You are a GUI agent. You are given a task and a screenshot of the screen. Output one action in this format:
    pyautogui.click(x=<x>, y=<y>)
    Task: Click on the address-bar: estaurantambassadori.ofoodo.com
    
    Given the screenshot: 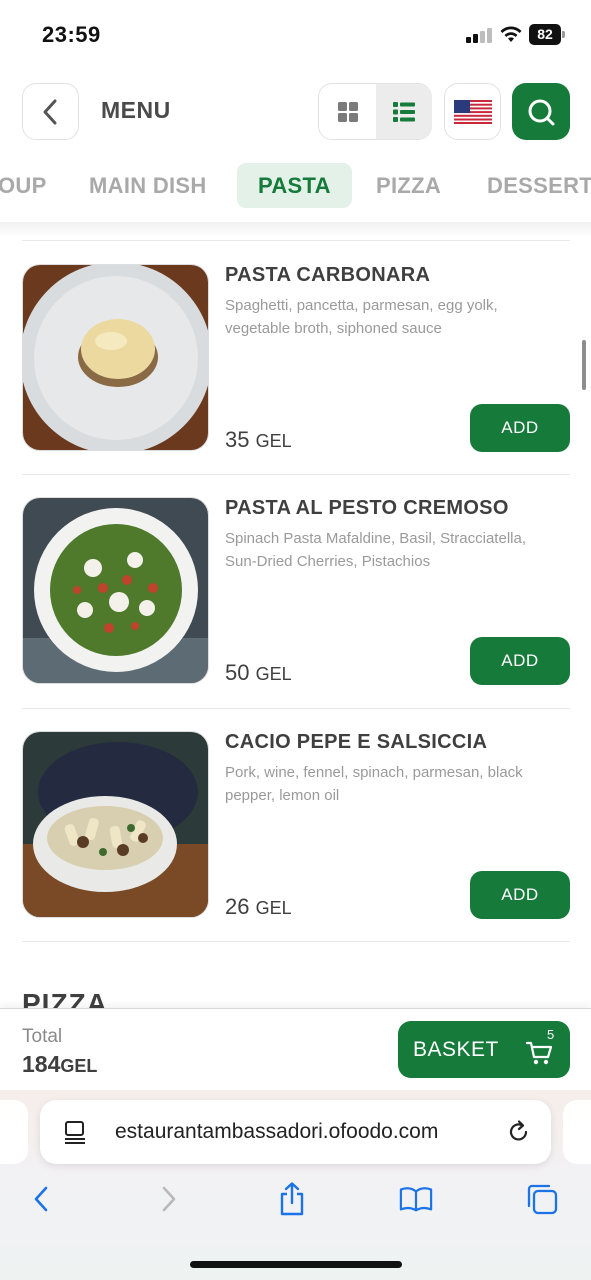 What is the action you would take?
    pyautogui.click(x=295, y=1132)
    